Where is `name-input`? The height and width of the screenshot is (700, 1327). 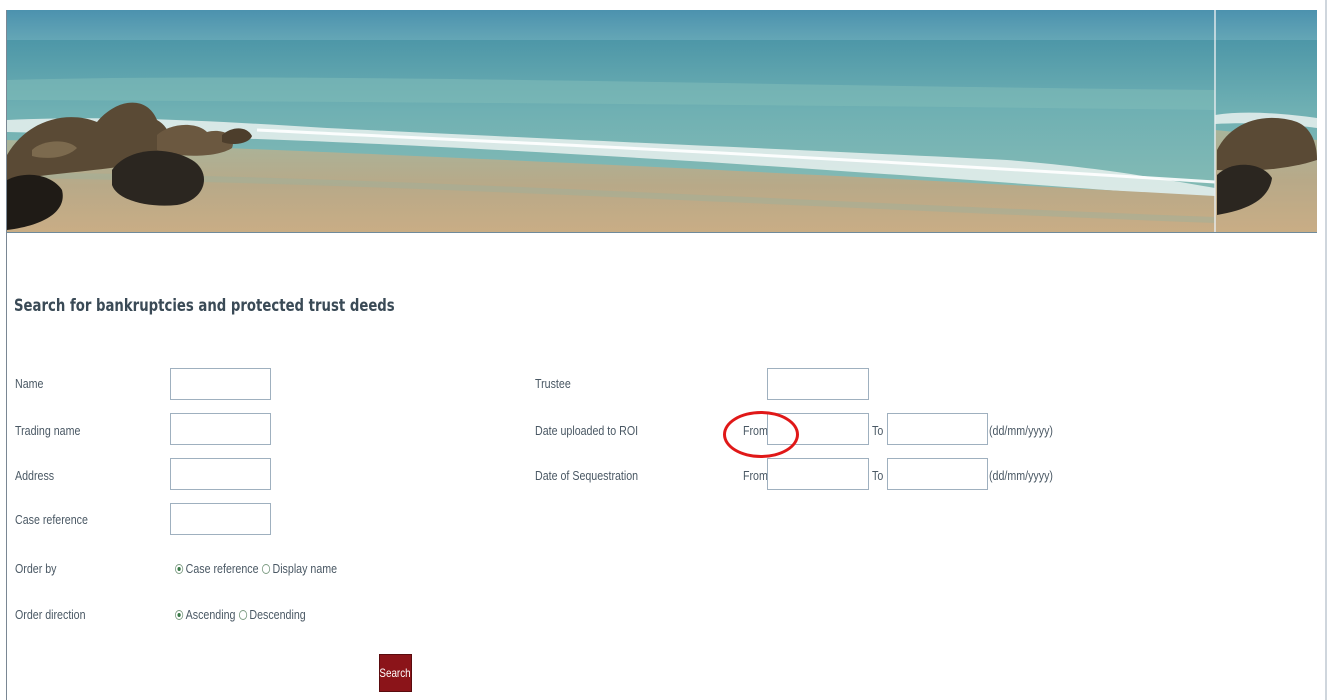 name-input is located at coordinates (220, 384).